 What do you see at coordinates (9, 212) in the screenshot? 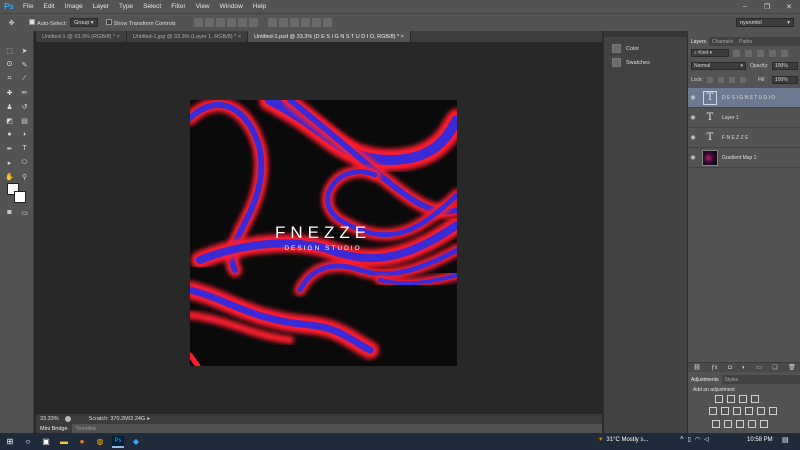
I see `quick-mask-icon: ◙` at bounding box center [9, 212].